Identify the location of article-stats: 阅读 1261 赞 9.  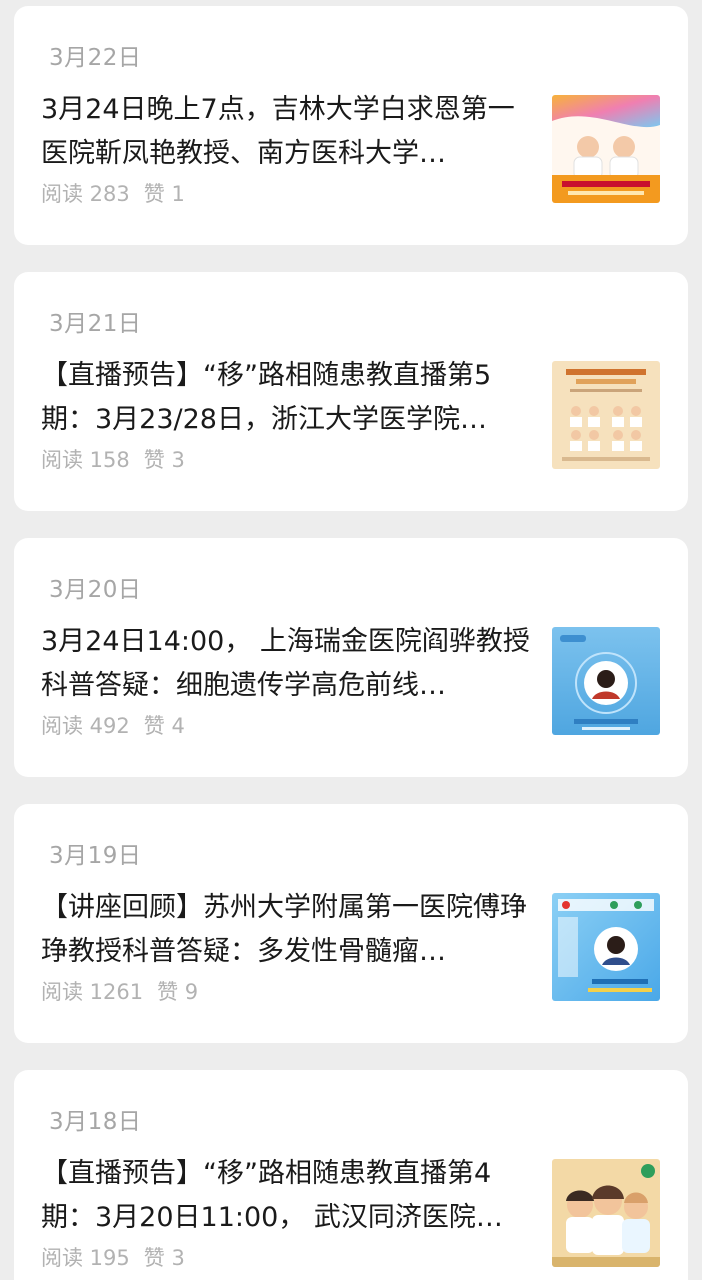
(126, 991).